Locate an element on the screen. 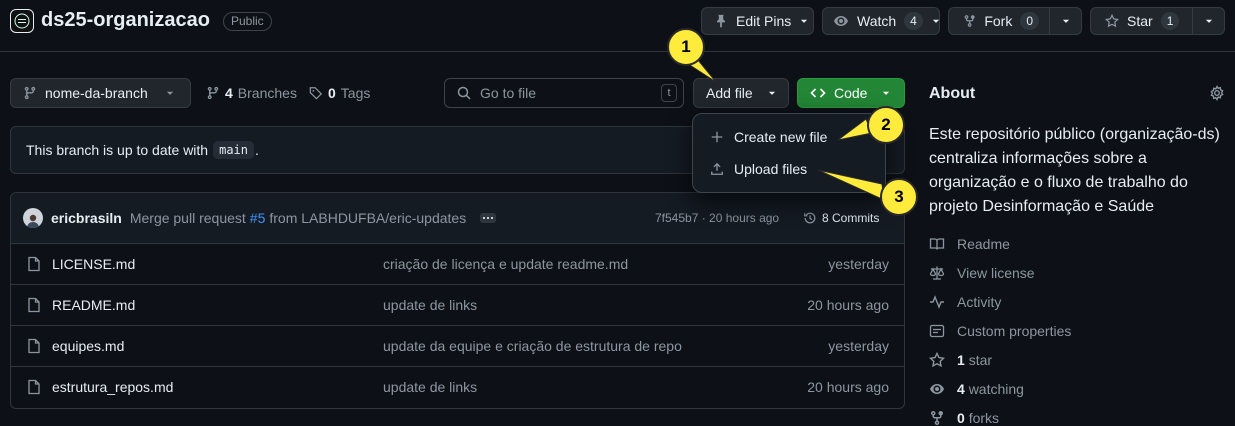 The width and height of the screenshot is (1235, 426). expand-message-button is located at coordinates (488, 218).